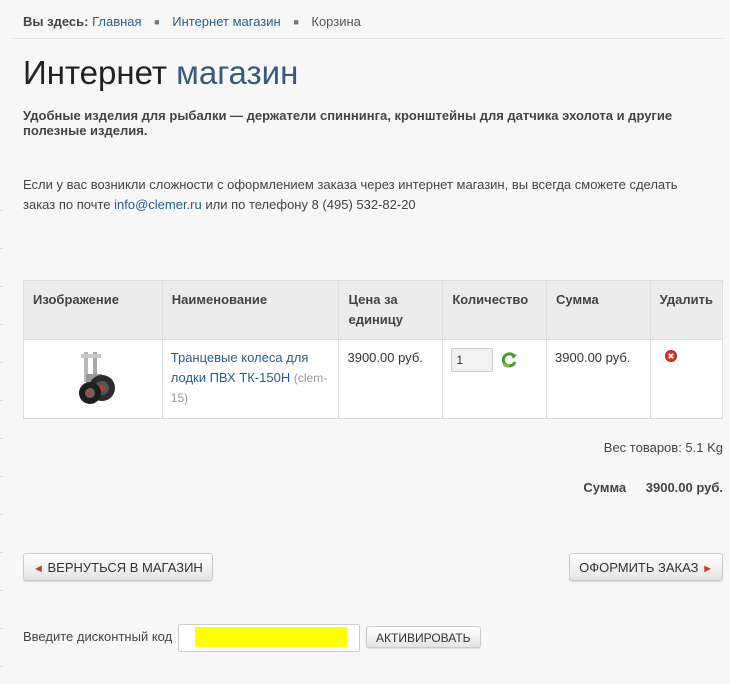 This screenshot has height=684, width=730. Describe the element at coordinates (598, 379) in the screenshot. I see `cart-cell-sum: 3900.00 руб.` at that location.